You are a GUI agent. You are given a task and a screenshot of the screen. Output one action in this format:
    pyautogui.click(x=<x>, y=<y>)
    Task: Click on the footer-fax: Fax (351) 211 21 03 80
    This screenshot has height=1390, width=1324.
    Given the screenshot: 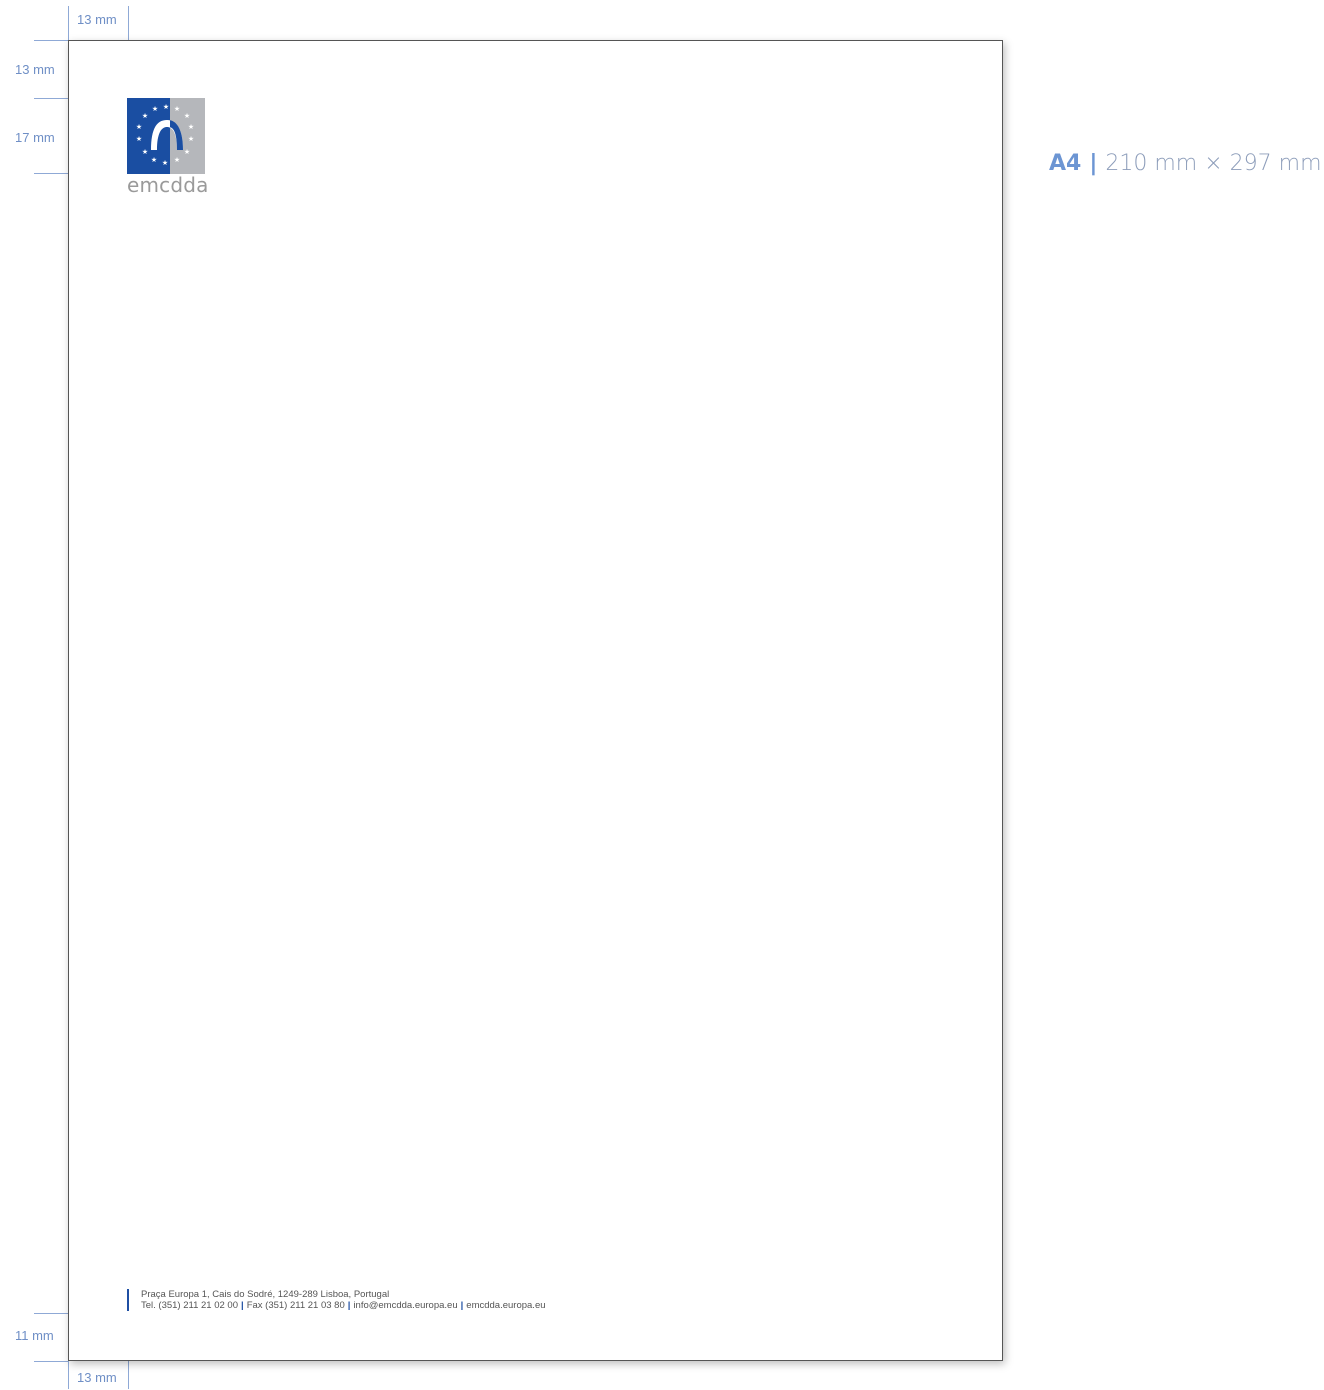 What is the action you would take?
    pyautogui.click(x=295, y=1305)
    